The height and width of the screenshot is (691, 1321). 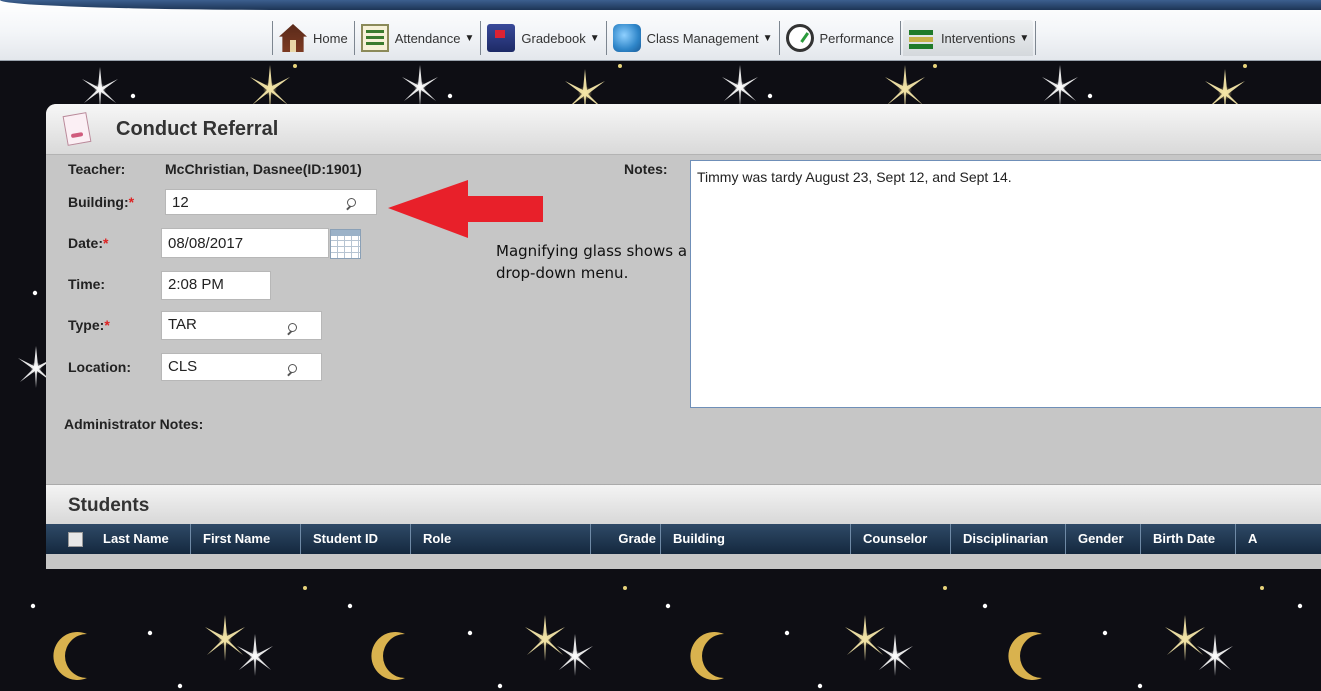 What do you see at coordinates (799, 38) in the screenshot?
I see `performance-icon` at bounding box center [799, 38].